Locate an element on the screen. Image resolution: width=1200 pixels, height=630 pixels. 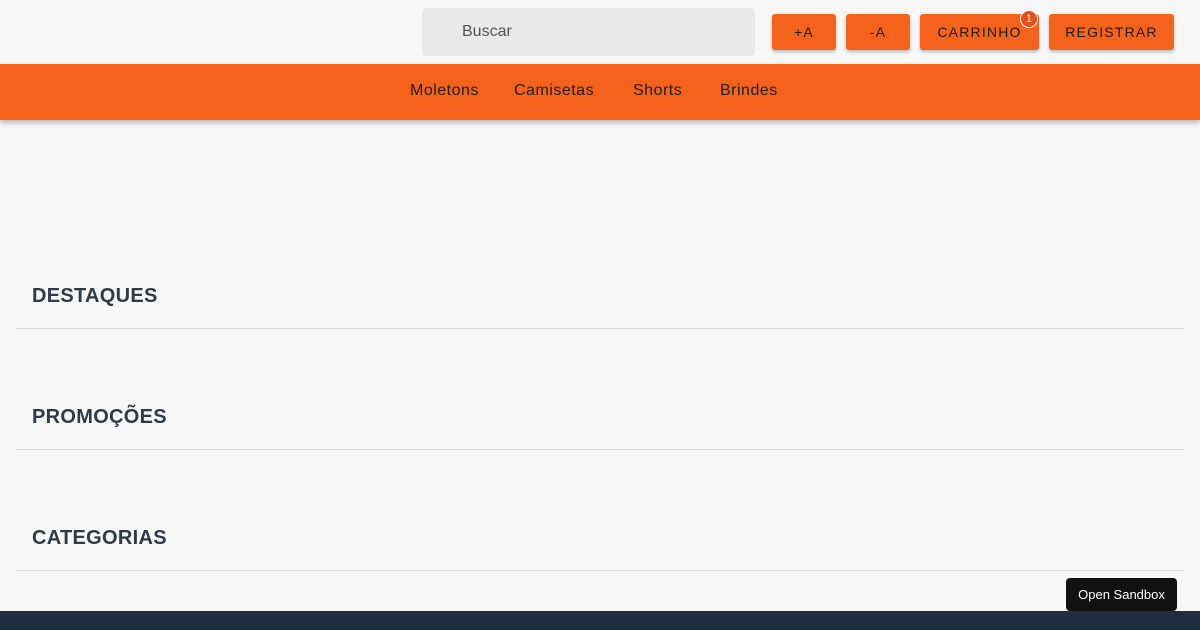
font-increase-button: +A is located at coordinates (804, 32).